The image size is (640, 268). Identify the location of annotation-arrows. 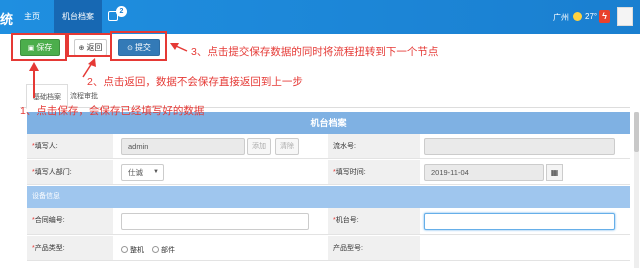
(108, 70).